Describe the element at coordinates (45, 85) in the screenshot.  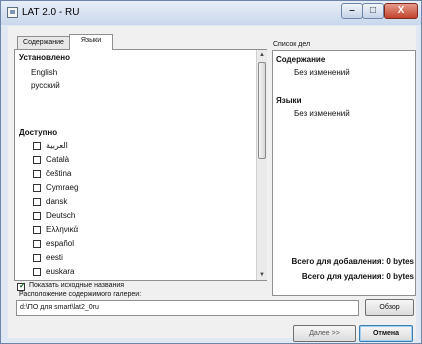
I see `installed-item-russian: русский` at that location.